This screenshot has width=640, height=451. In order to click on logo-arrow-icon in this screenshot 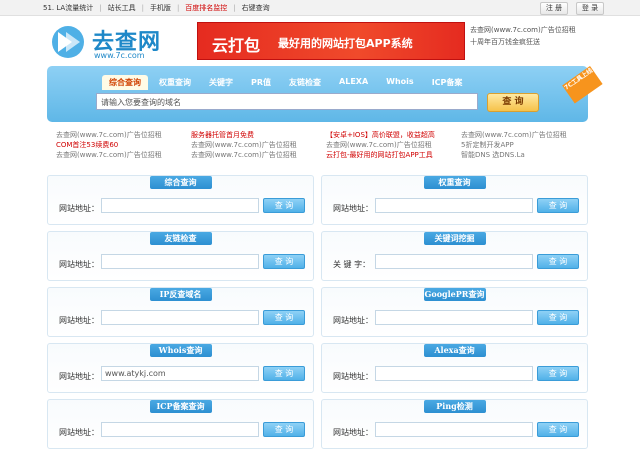, I will do `click(68, 42)`.